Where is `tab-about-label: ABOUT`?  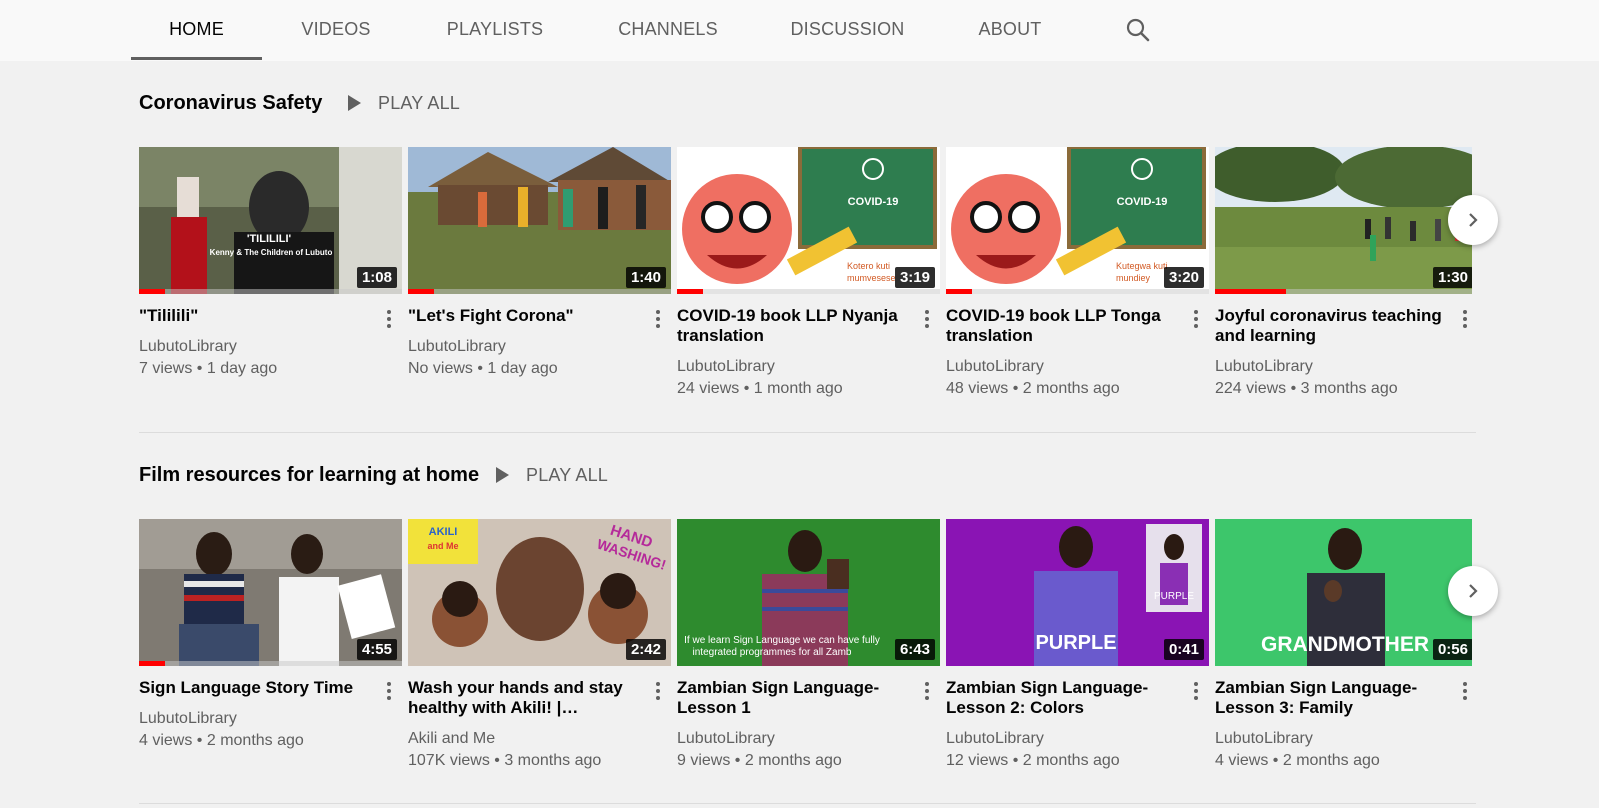
tab-about-label: ABOUT is located at coordinates (1010, 29).